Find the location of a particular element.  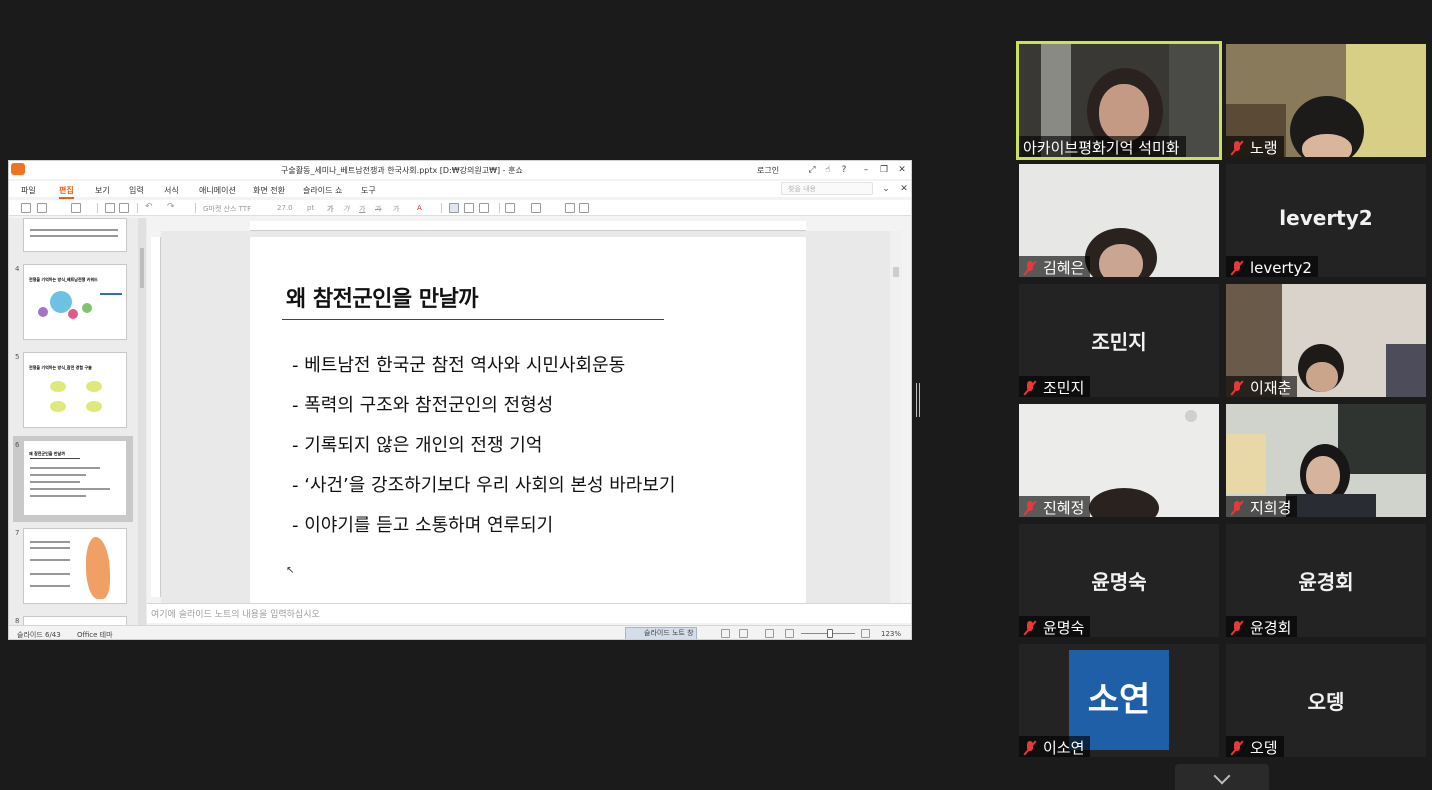

underline-icon: 가 is located at coordinates (362, 209).